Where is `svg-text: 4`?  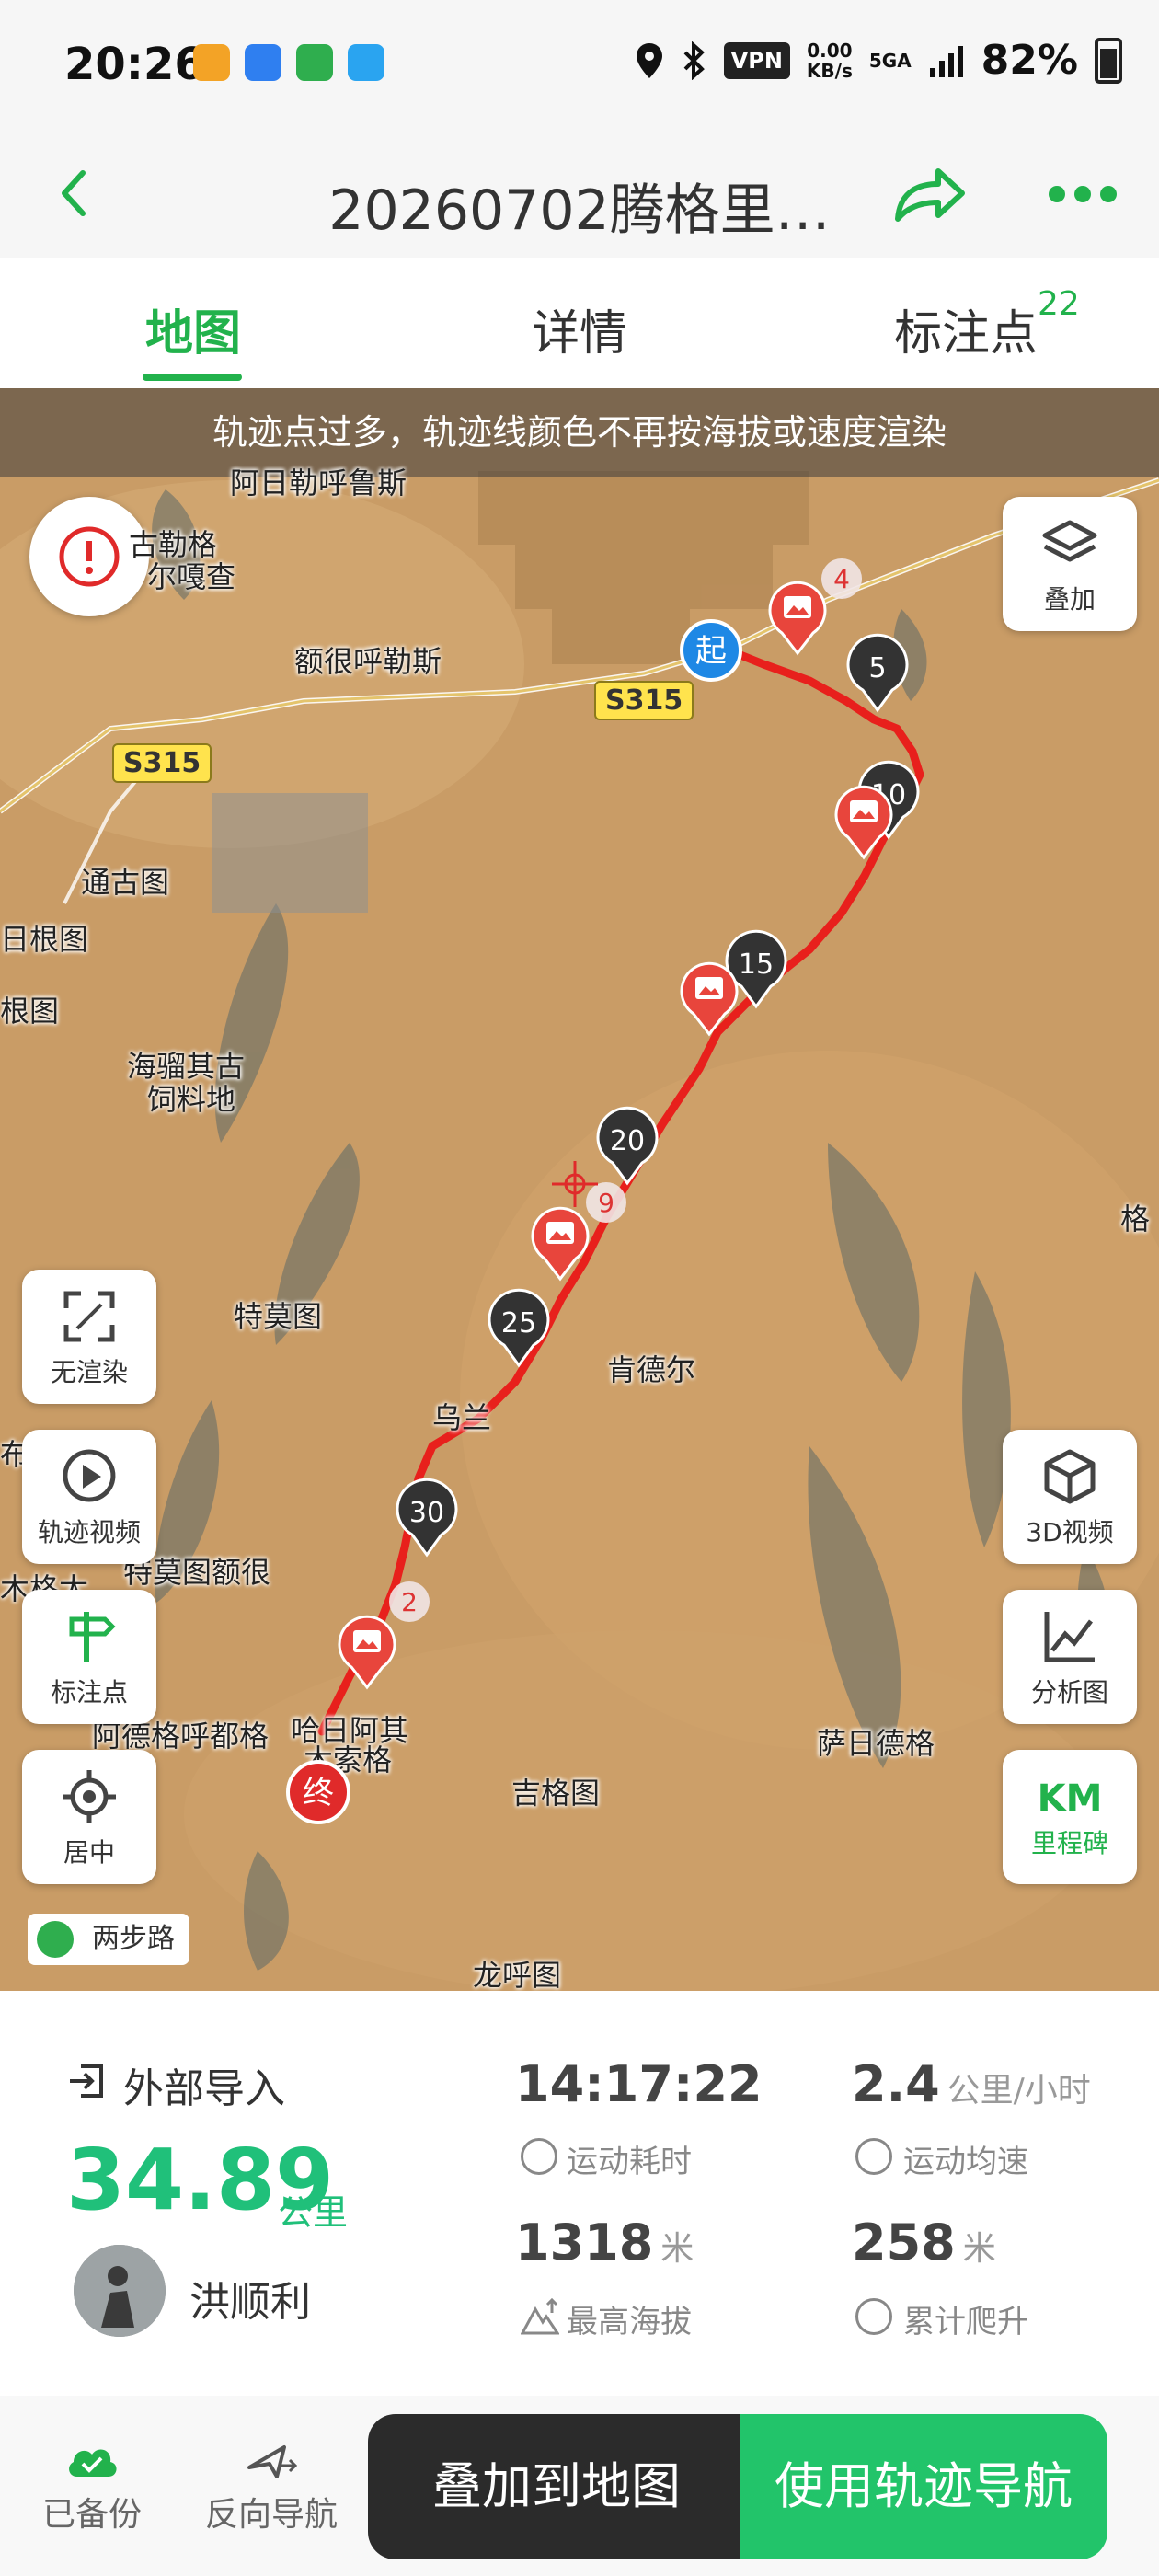
svg-text: 4 is located at coordinates (841, 579).